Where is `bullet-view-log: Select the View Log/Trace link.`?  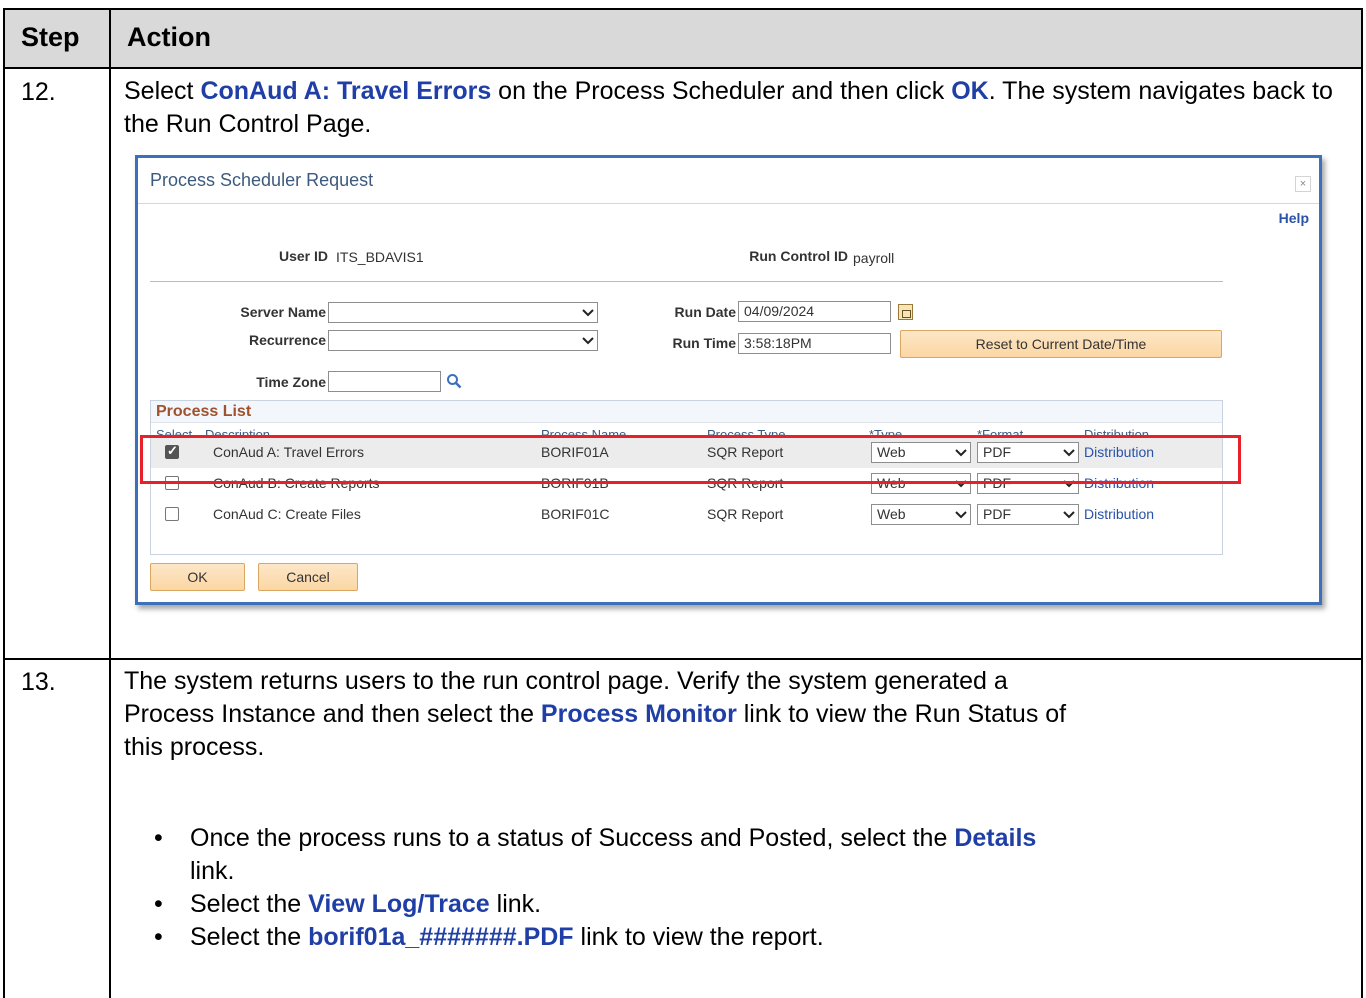 bullet-view-log: Select the View Log/Trace link. is located at coordinates (751, 904).